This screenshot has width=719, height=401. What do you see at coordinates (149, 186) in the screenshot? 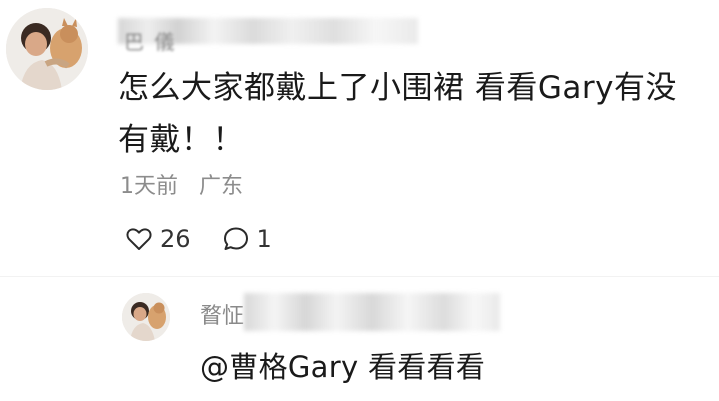
I see `comment-time: 1天前` at bounding box center [149, 186].